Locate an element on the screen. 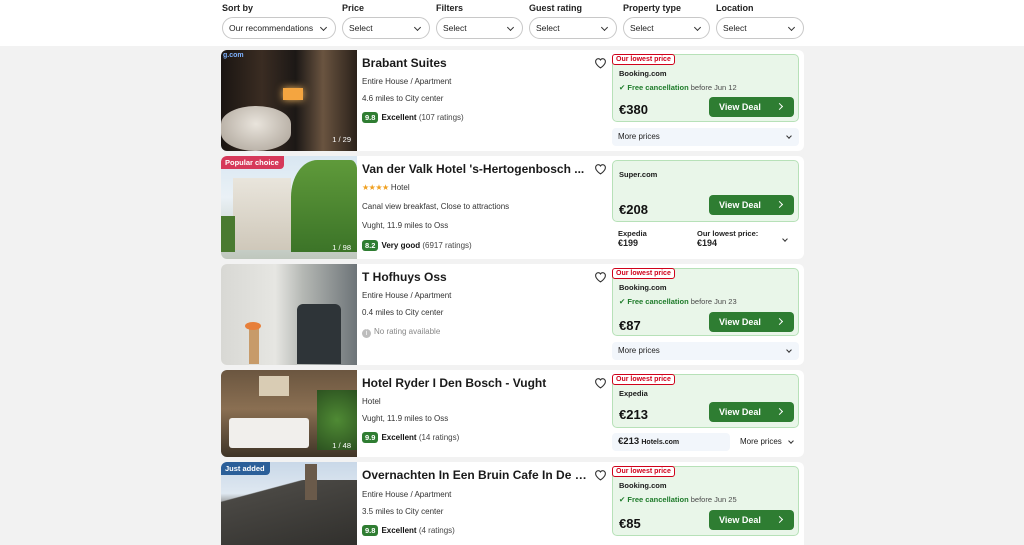  rating-score: 9.9 is located at coordinates (370, 437).